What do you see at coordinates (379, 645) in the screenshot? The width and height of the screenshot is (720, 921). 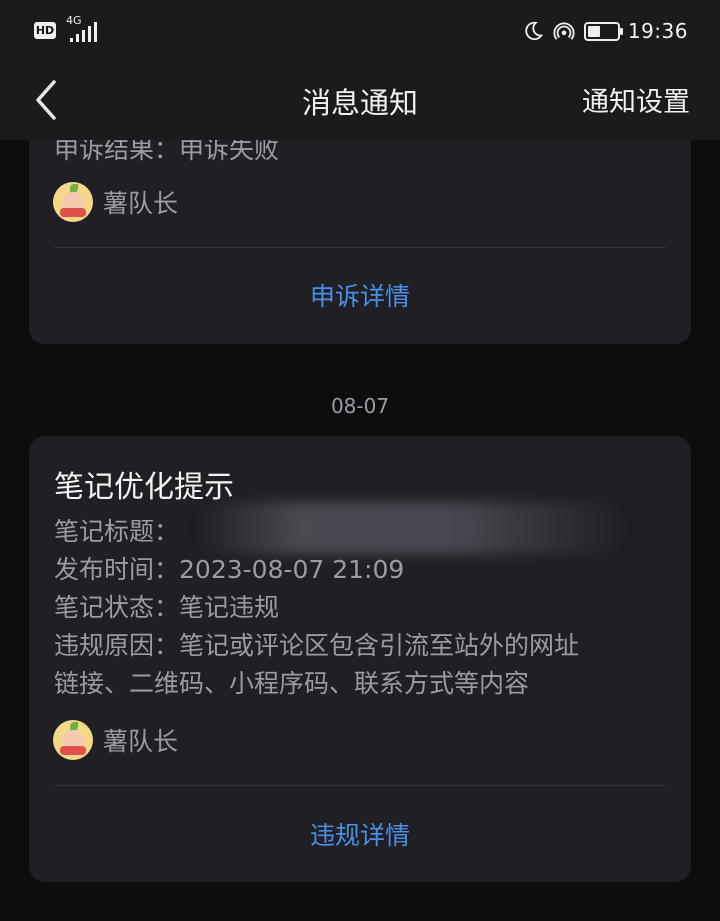 I see `field-value: 笔记或评论区包含引流至站外的网址` at bounding box center [379, 645].